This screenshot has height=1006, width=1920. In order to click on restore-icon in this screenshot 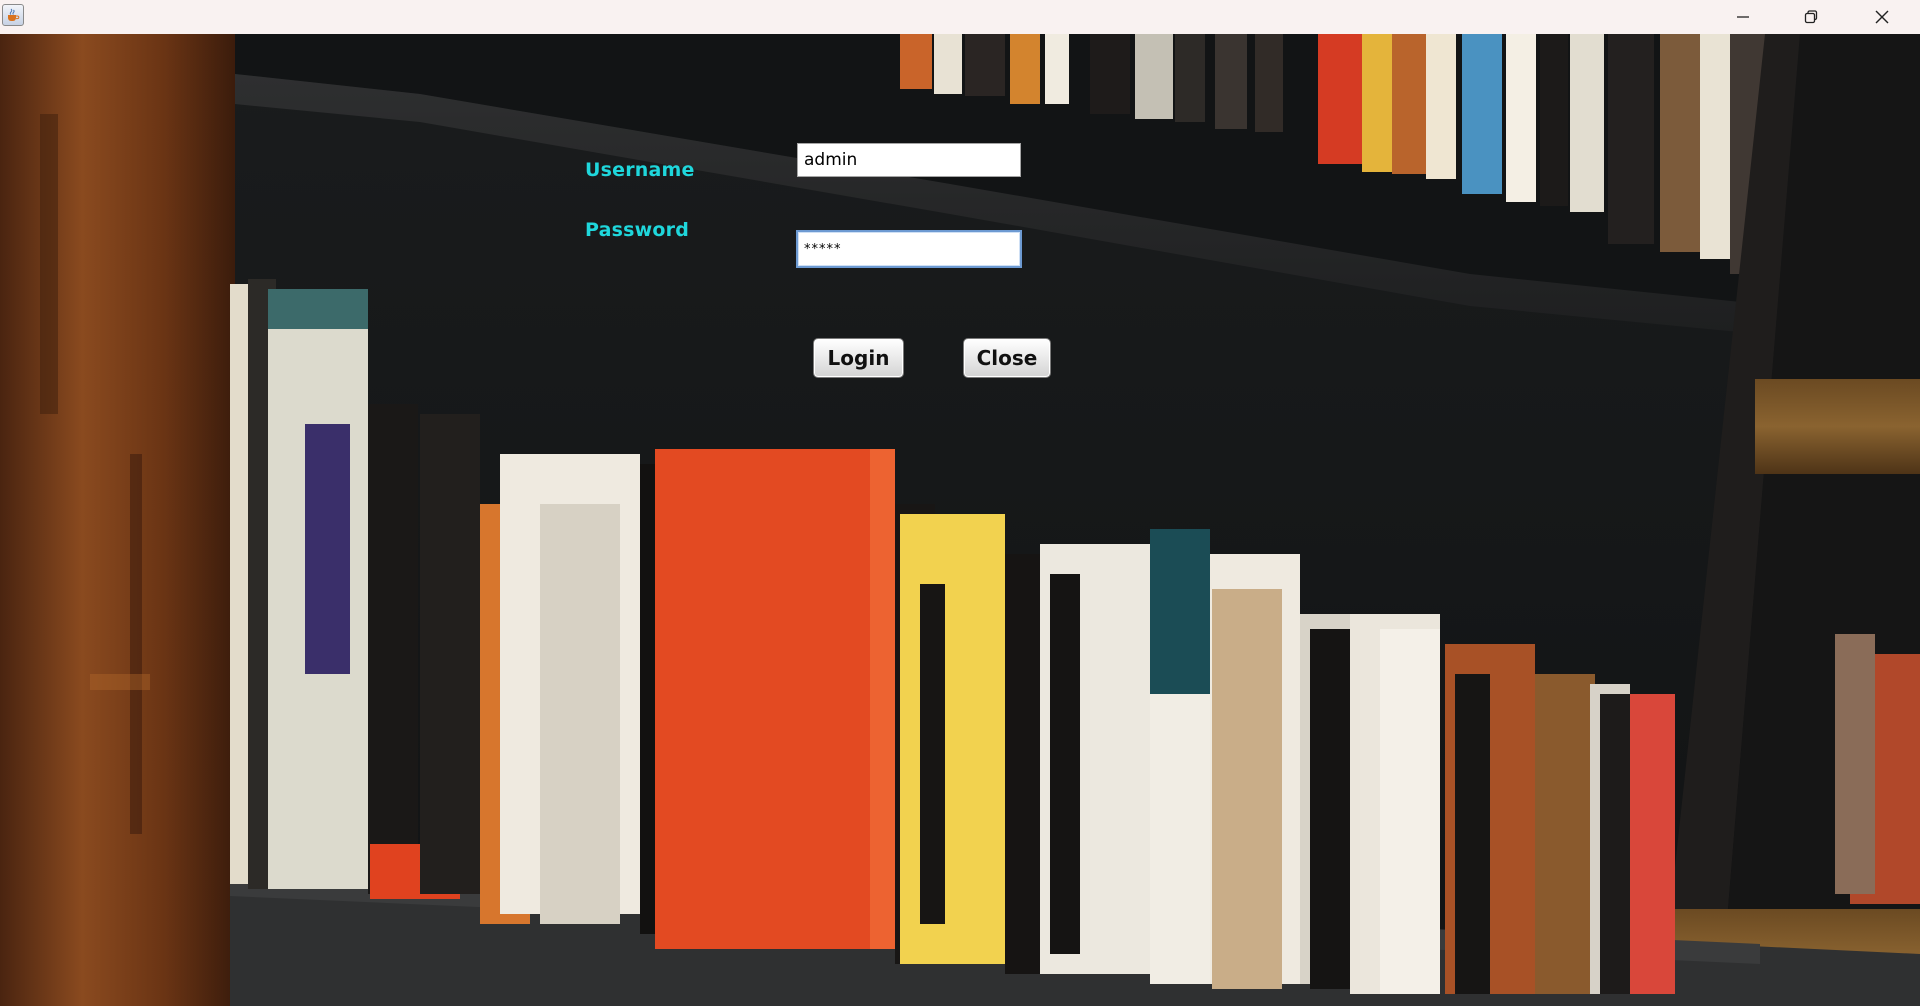, I will do `click(1811, 17)`.